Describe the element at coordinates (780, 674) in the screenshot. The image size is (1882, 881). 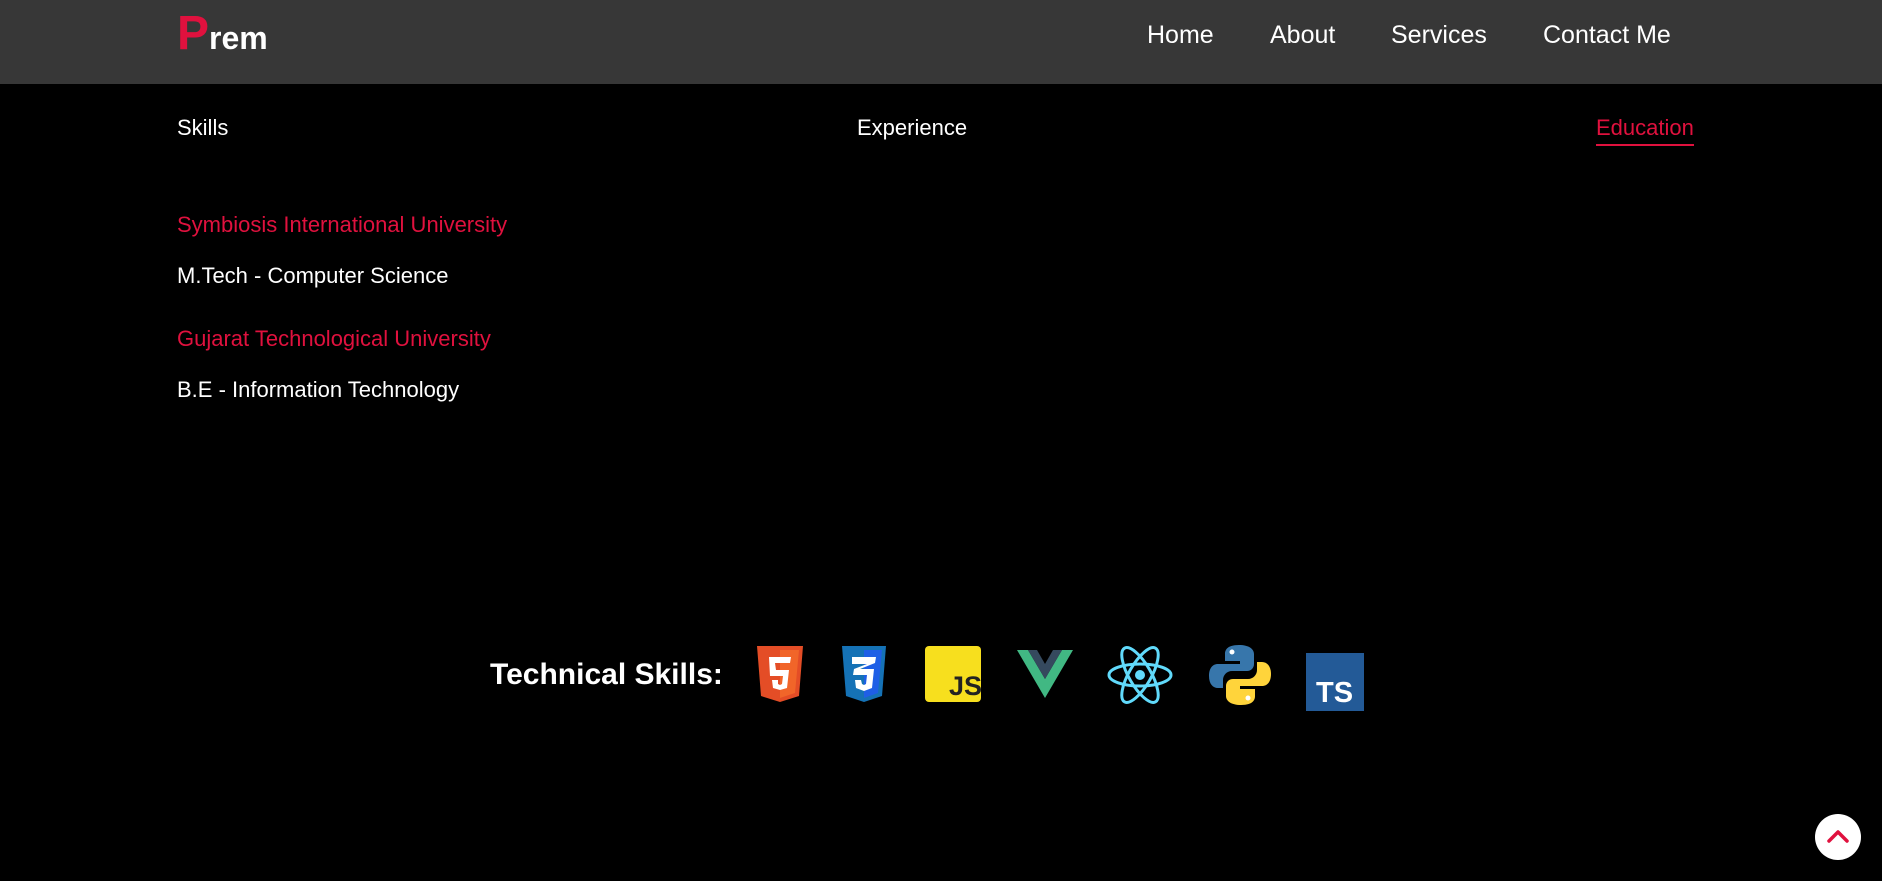
I see `html5-icon` at that location.